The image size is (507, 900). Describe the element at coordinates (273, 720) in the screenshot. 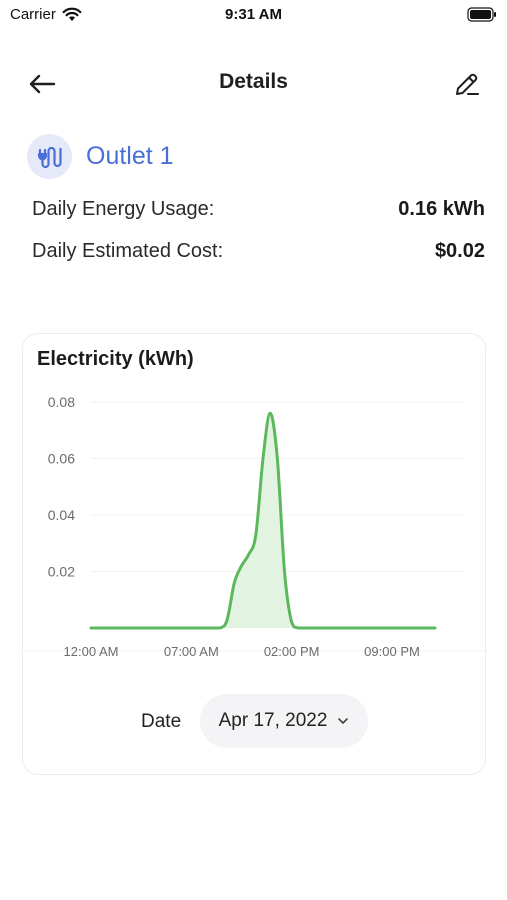

I see `date-value: Apr 17, 2022` at that location.